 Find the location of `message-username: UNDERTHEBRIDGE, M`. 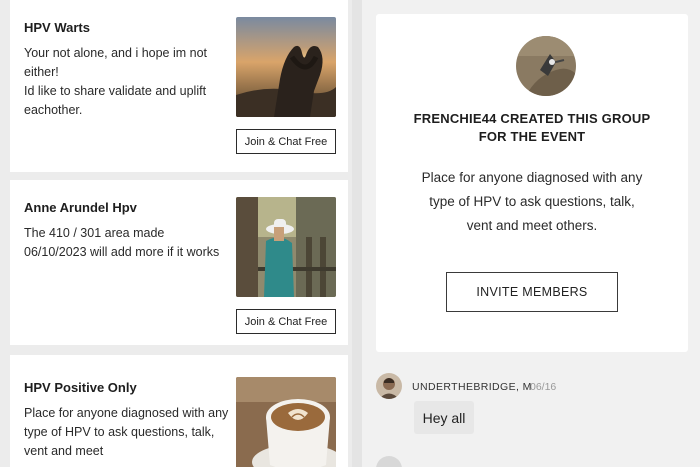

message-username: UNDERTHEBRIDGE, M is located at coordinates (472, 387).